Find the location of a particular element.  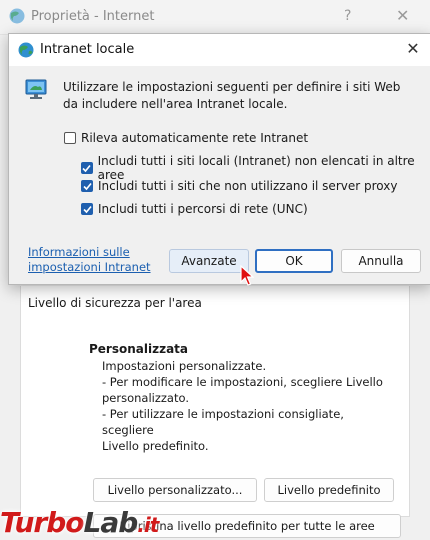

checkbox-auto-detect-intranet: Rileva automaticamente rete Intranet is located at coordinates (186, 138).